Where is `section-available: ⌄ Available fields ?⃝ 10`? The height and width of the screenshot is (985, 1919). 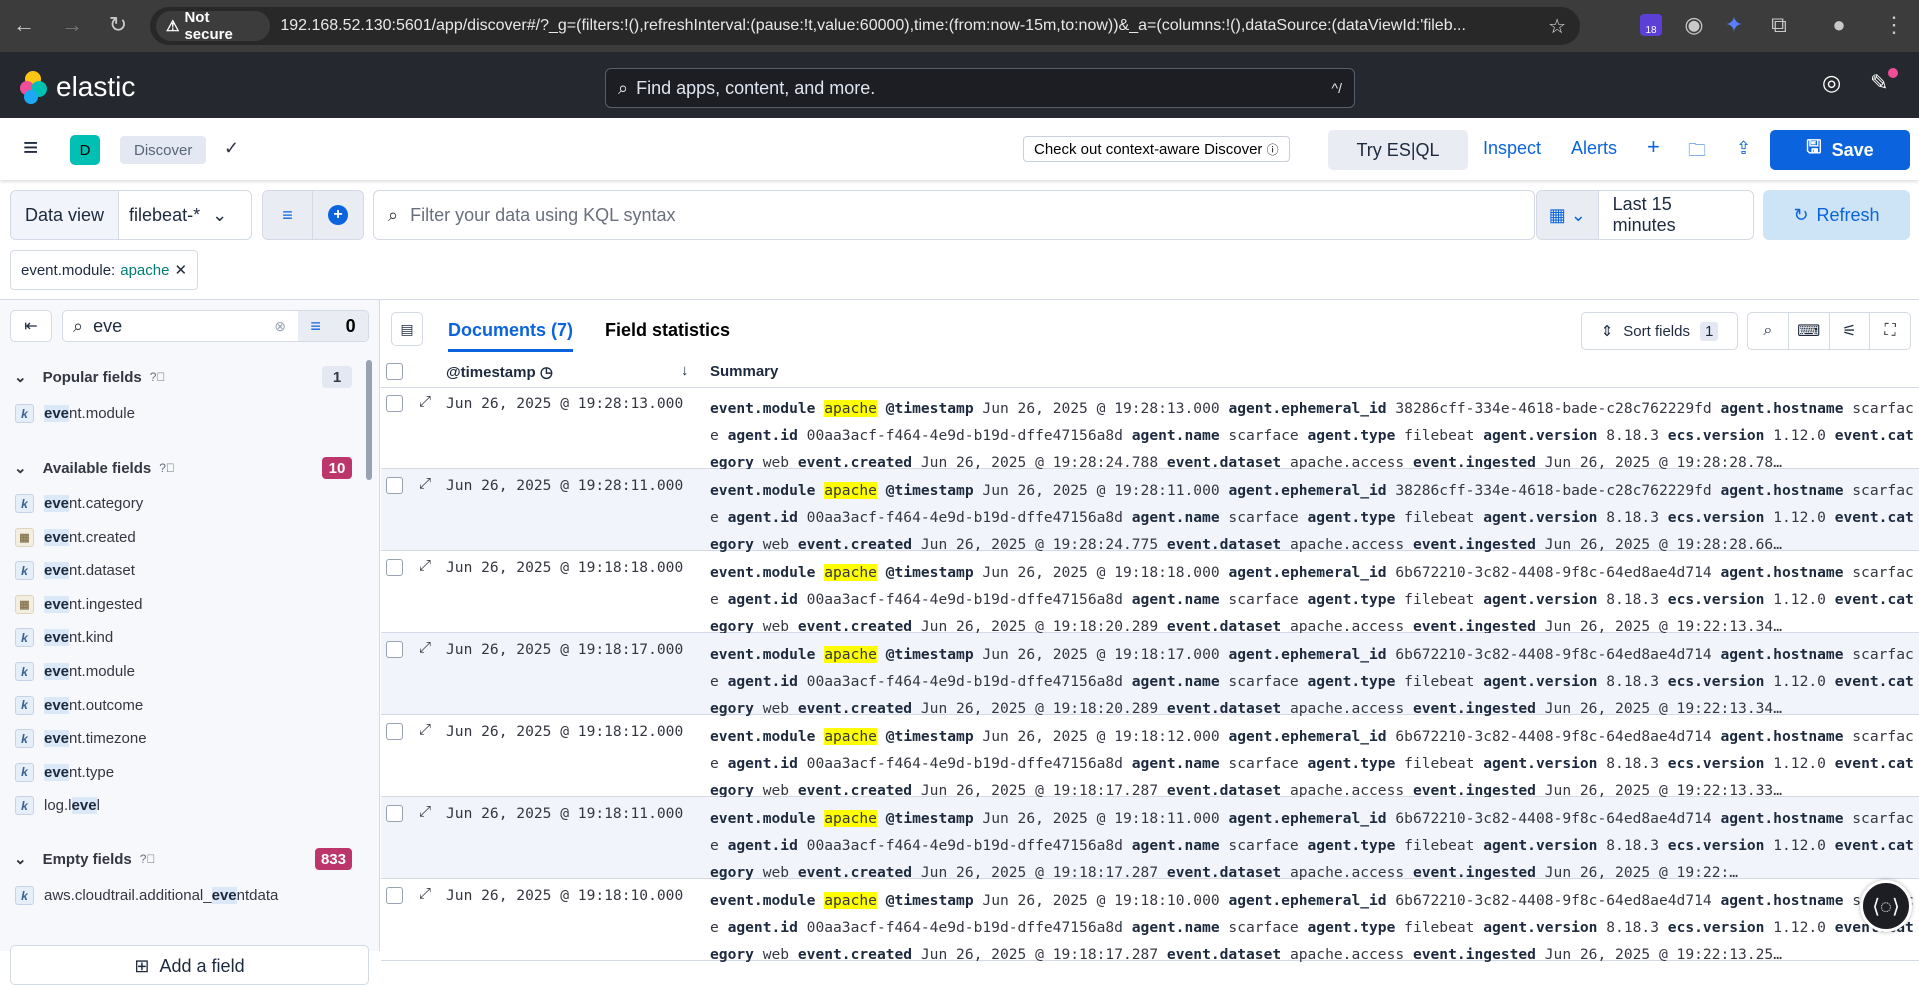
section-available: ⌄ Available fields ?⃝ 10 is located at coordinates (183, 468).